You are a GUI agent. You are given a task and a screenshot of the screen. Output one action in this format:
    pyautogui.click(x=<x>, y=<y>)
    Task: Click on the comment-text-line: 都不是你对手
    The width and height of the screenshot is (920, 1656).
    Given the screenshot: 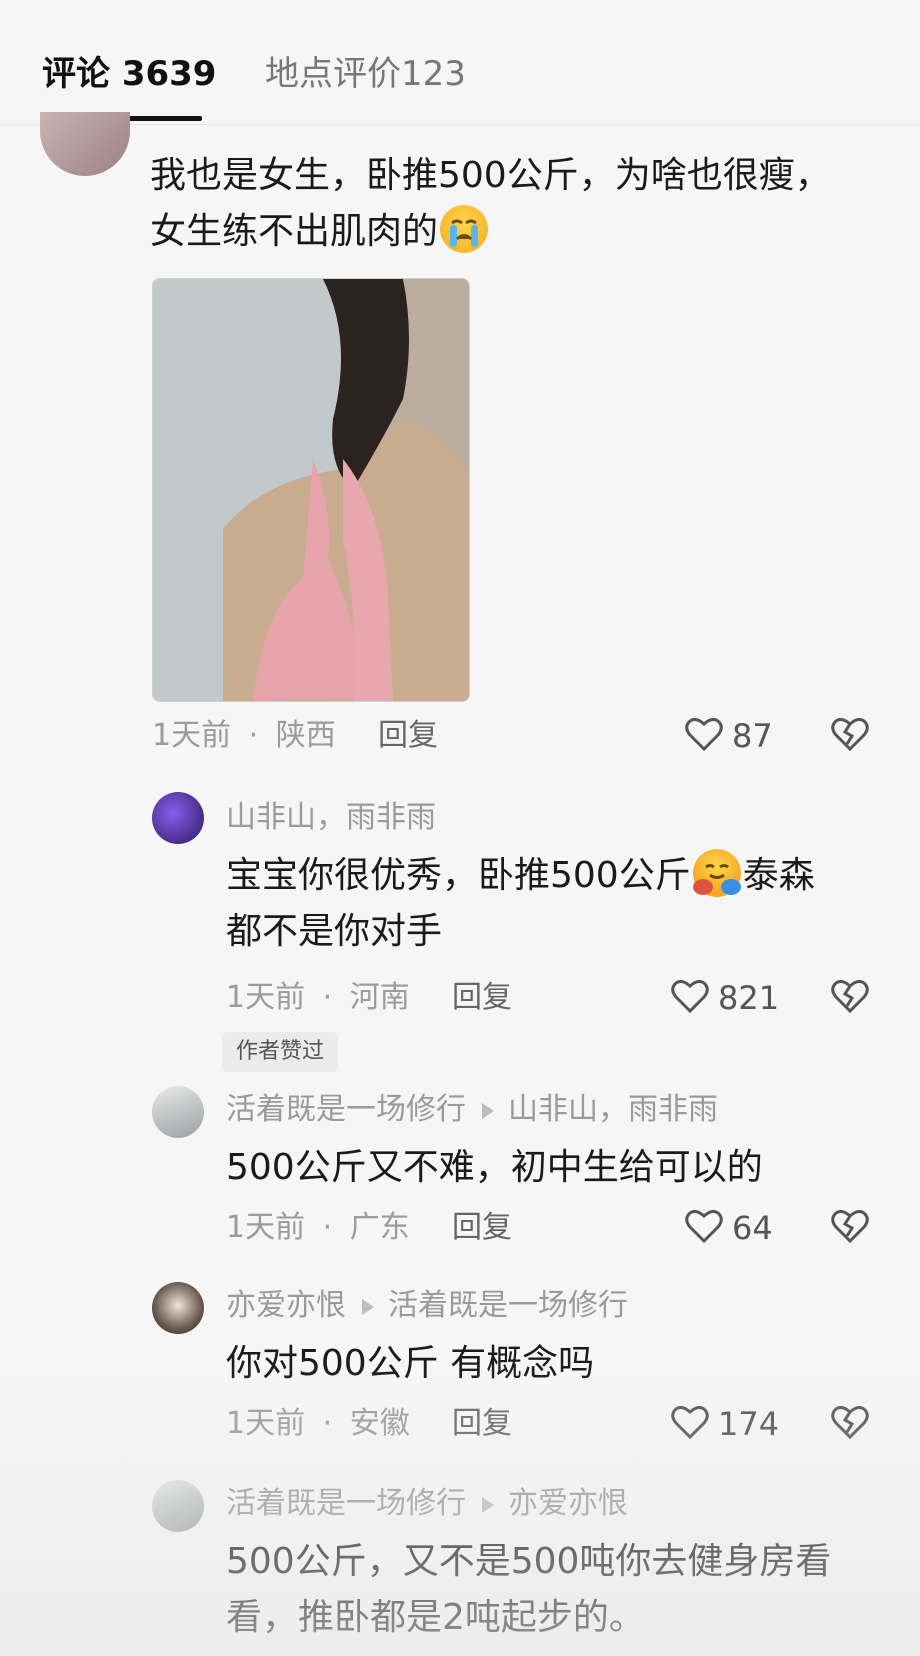 What is the action you would take?
    pyautogui.click(x=334, y=931)
    